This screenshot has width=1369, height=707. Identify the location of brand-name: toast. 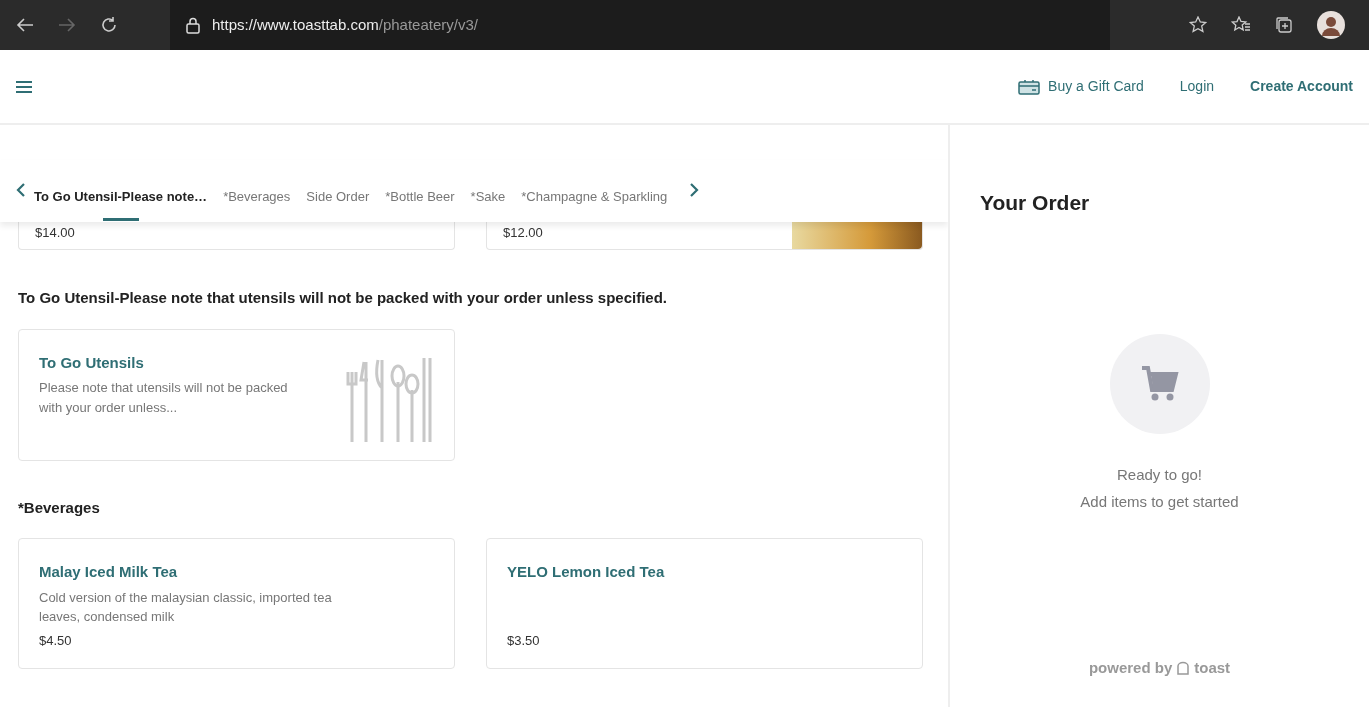
(1212, 667).